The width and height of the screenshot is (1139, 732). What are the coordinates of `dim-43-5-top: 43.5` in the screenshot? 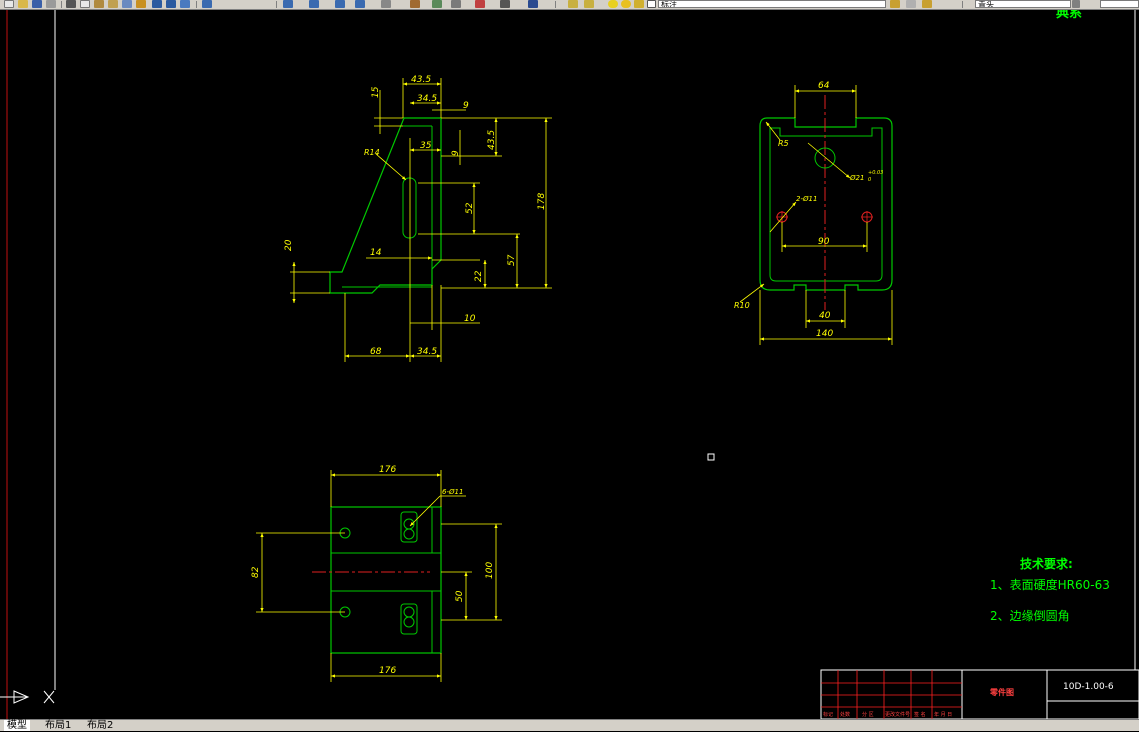 It's located at (421, 80).